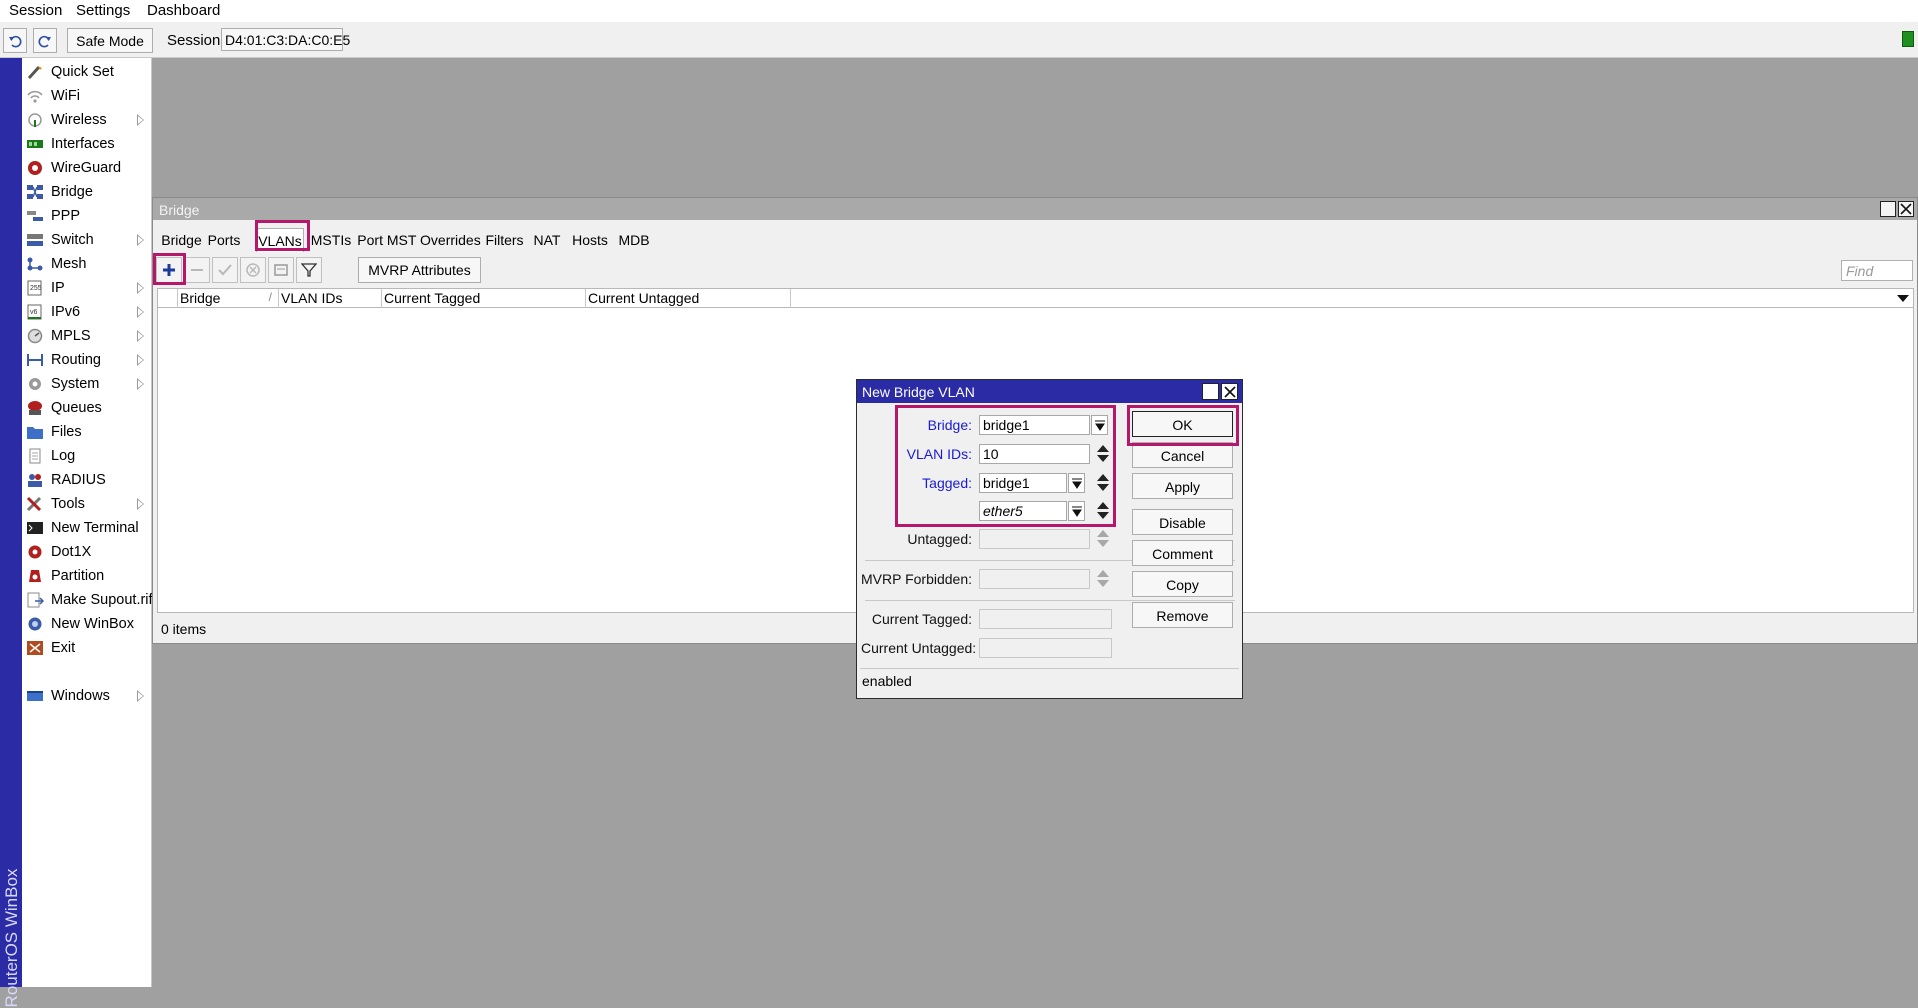 The image size is (1918, 1008). Describe the element at coordinates (504, 240) in the screenshot. I see `tab-filters: Filters` at that location.